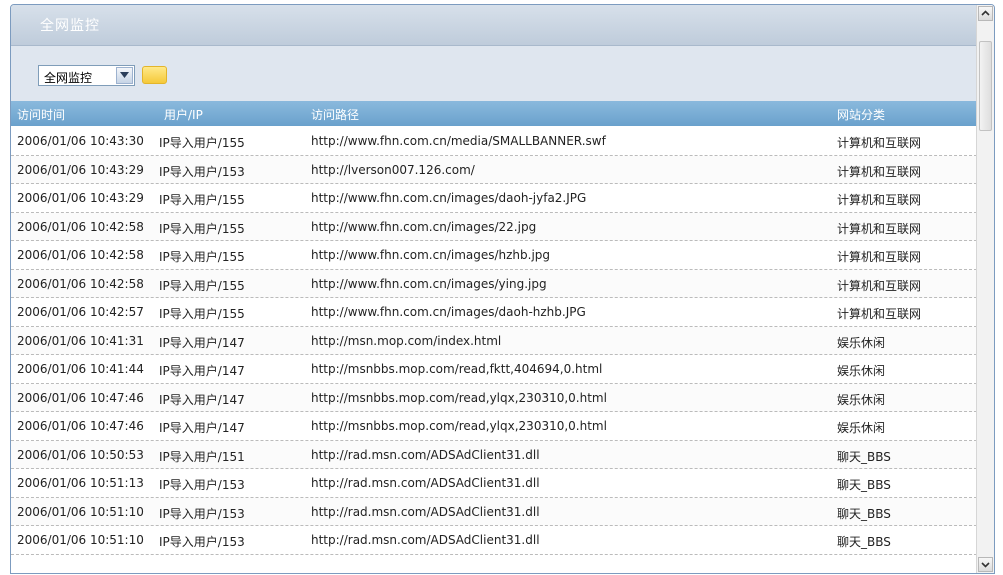 The width and height of the screenshot is (1003, 575). Describe the element at coordinates (861, 114) in the screenshot. I see `column-header-category: 网站分类` at that location.